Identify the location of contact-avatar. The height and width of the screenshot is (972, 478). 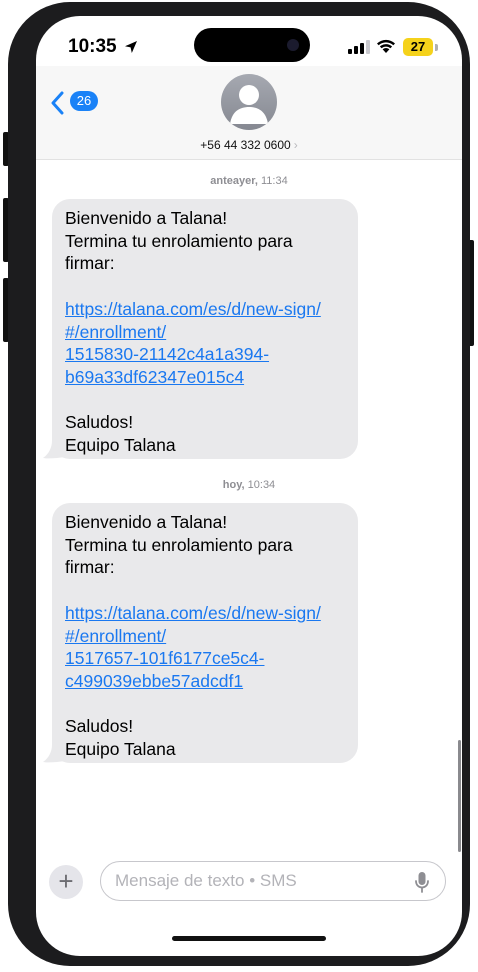
(249, 102).